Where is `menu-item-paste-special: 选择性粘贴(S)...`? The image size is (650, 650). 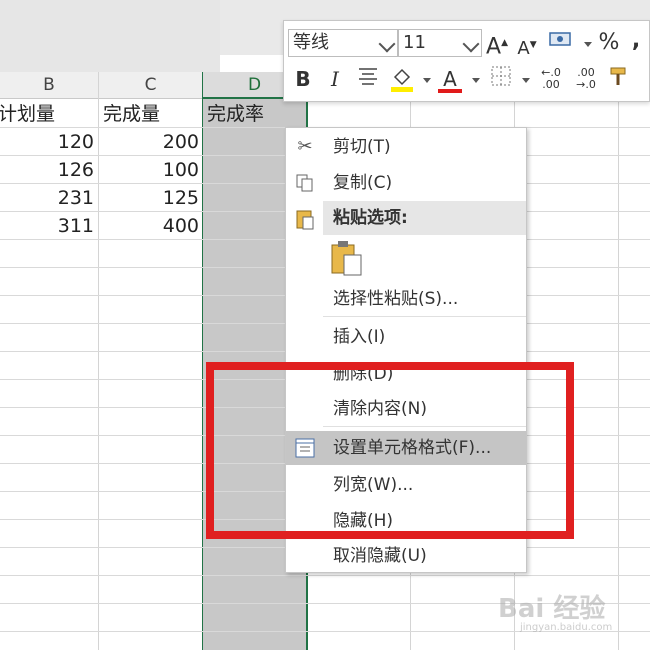
menu-item-paste-special: 选择性粘贴(S)... is located at coordinates (406, 299).